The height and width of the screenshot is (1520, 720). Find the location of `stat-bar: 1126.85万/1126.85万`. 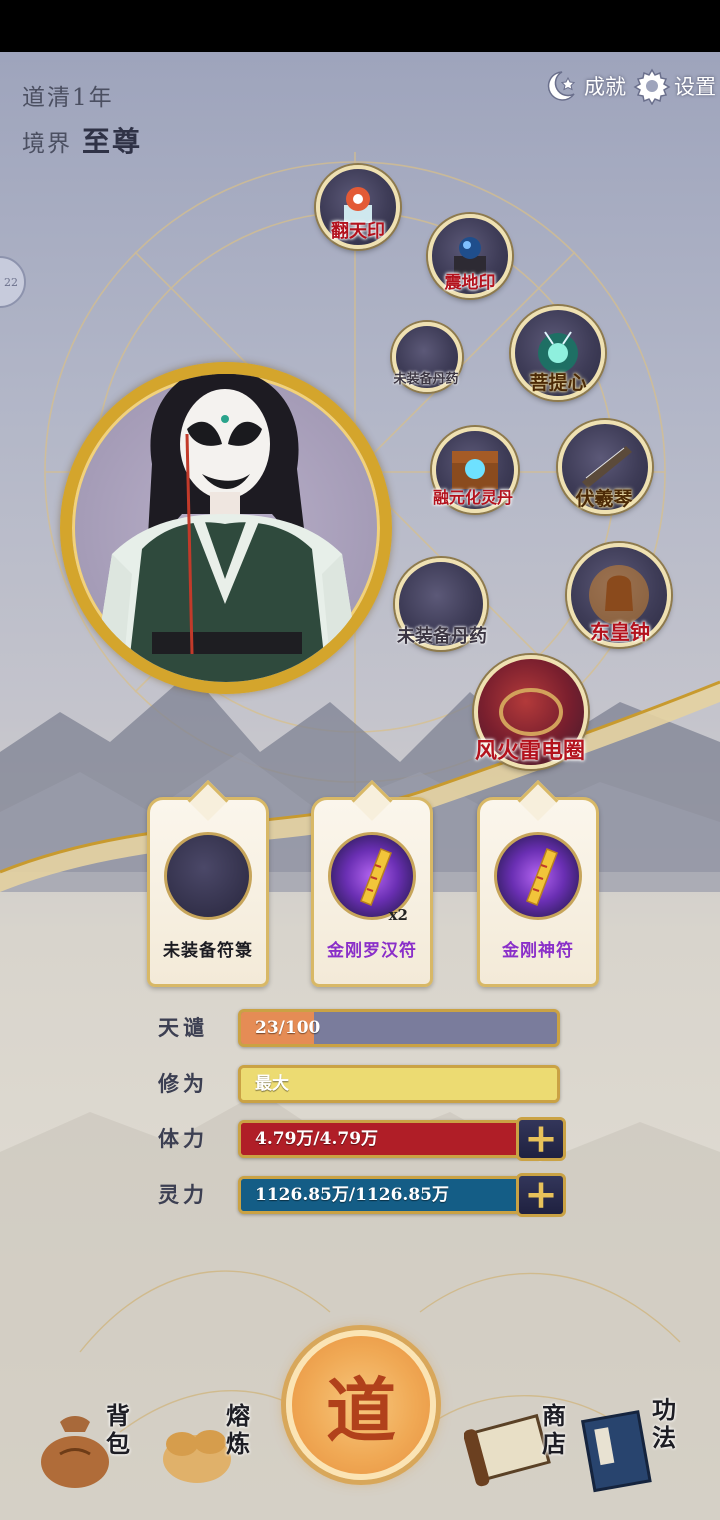

stat-bar: 1126.85万/1126.85万 is located at coordinates (399, 1195).